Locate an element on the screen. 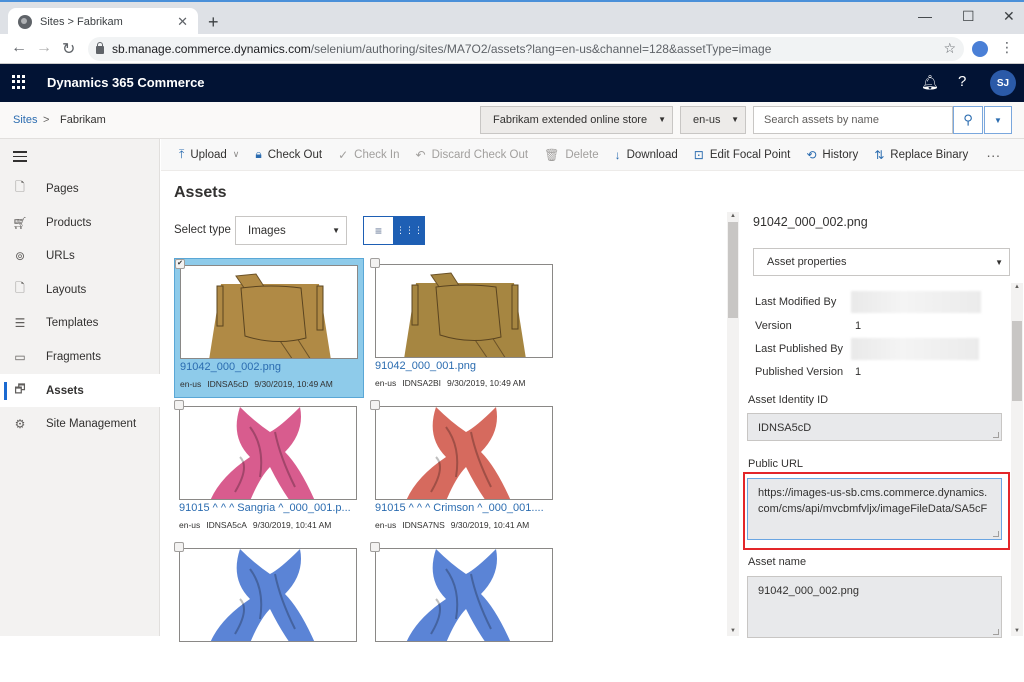 The width and height of the screenshot is (1024, 682). reload-button: ↻ is located at coordinates (68, 49).